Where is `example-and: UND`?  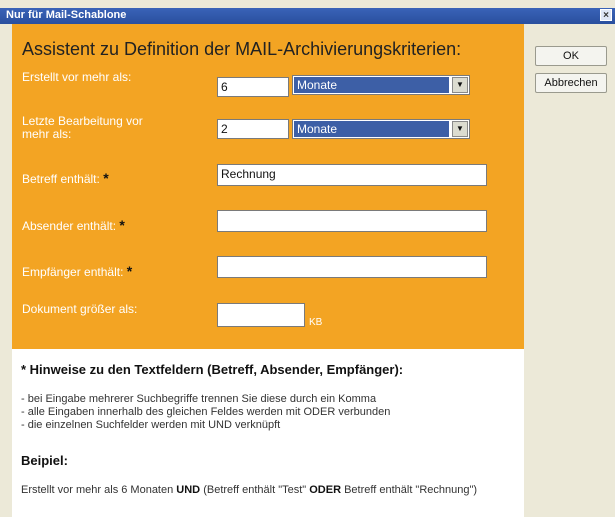 example-and: UND is located at coordinates (188, 490).